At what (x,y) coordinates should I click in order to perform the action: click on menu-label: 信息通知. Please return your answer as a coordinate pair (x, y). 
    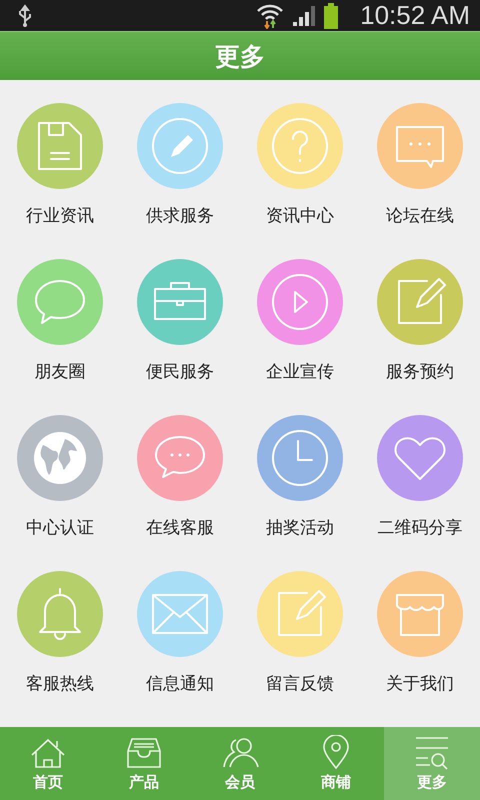
    Looking at the image, I should click on (180, 683).